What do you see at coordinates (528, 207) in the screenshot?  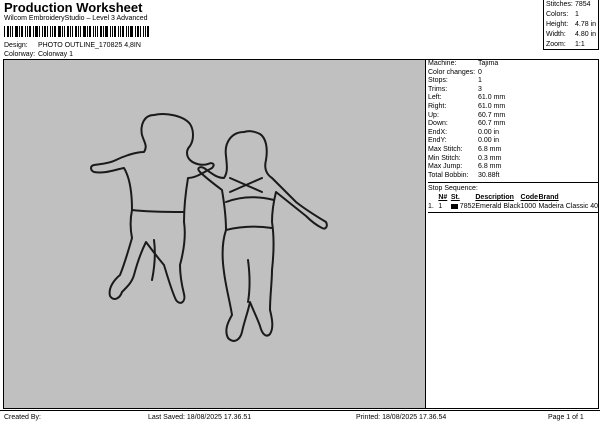 I see `row-code: 1000` at bounding box center [528, 207].